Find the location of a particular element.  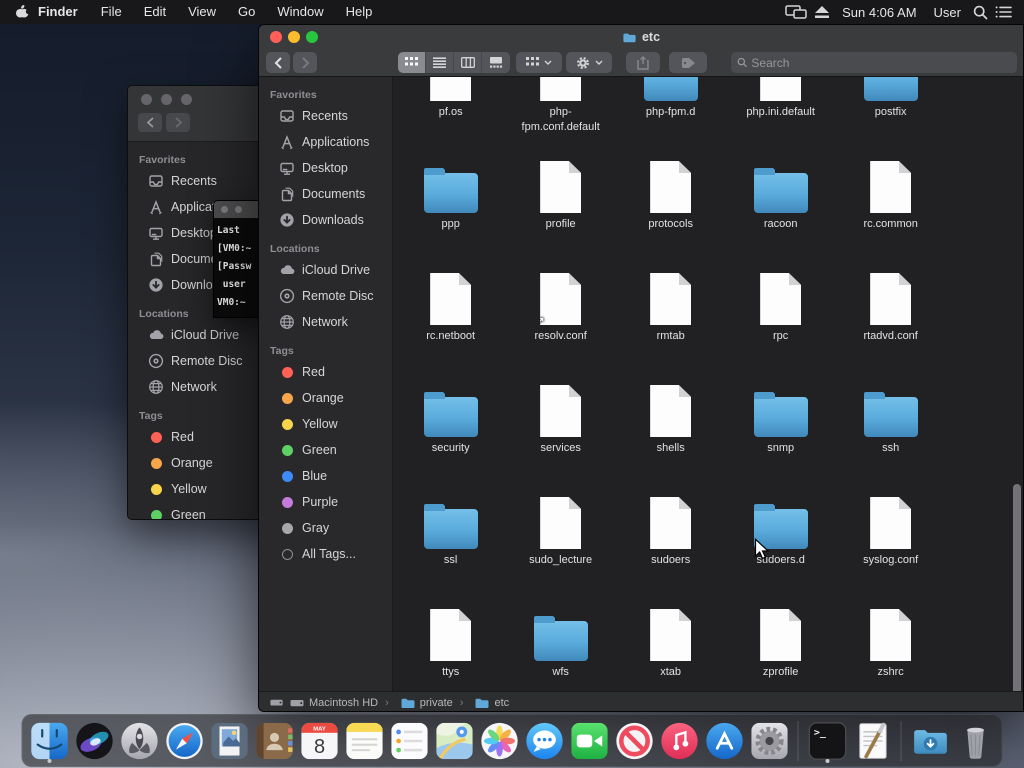

file-item: ↗ security is located at coordinates (451, 425).